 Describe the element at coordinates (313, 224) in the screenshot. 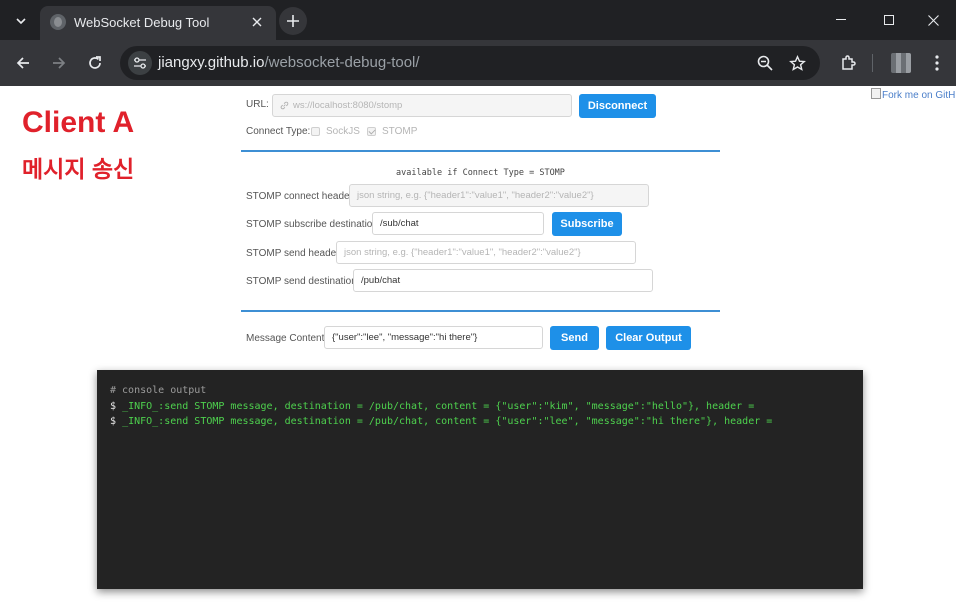

I see `subscribe-destination-label: STOMP subscribe destination:` at that location.